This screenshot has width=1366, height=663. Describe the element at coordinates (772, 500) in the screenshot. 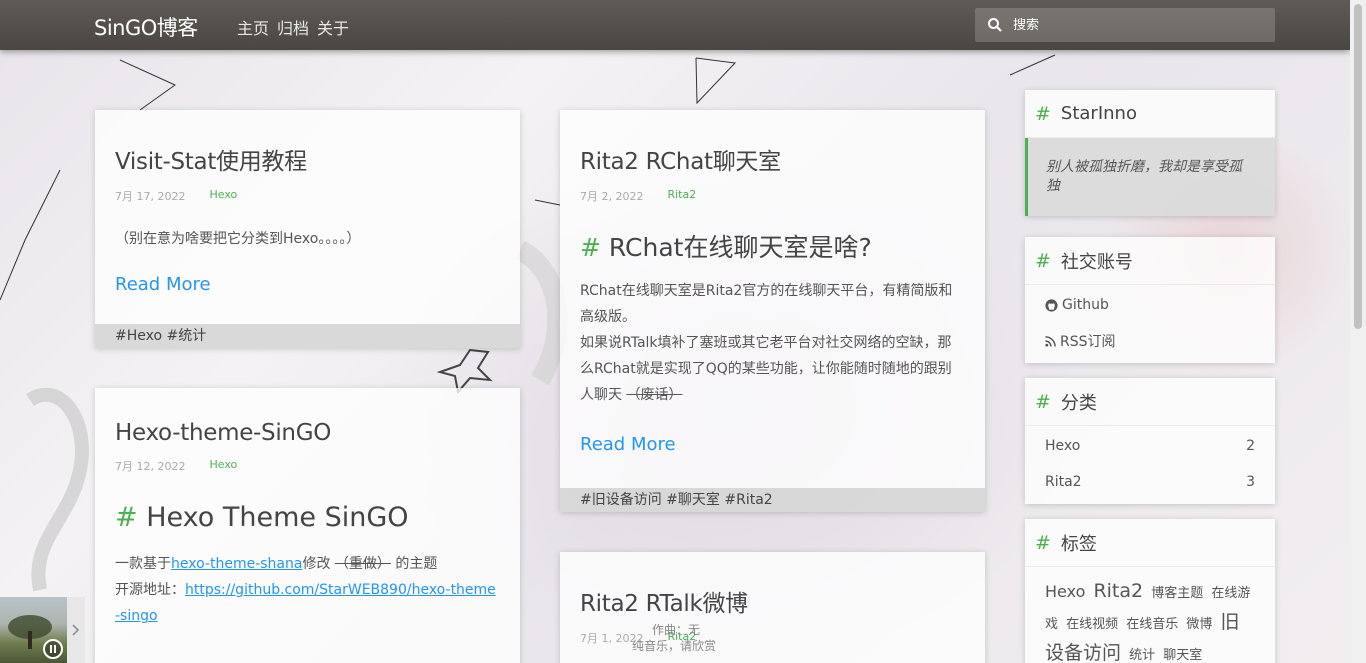

I see `post-tags: #旧设备访问 #聊天室 #Rita2` at that location.